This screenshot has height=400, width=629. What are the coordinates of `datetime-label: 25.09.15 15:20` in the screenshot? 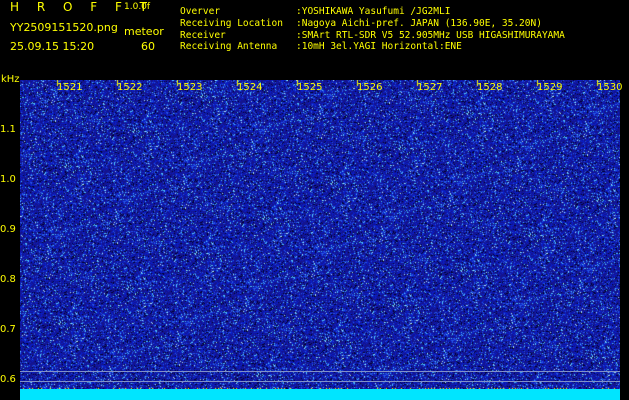 It's located at (52, 46).